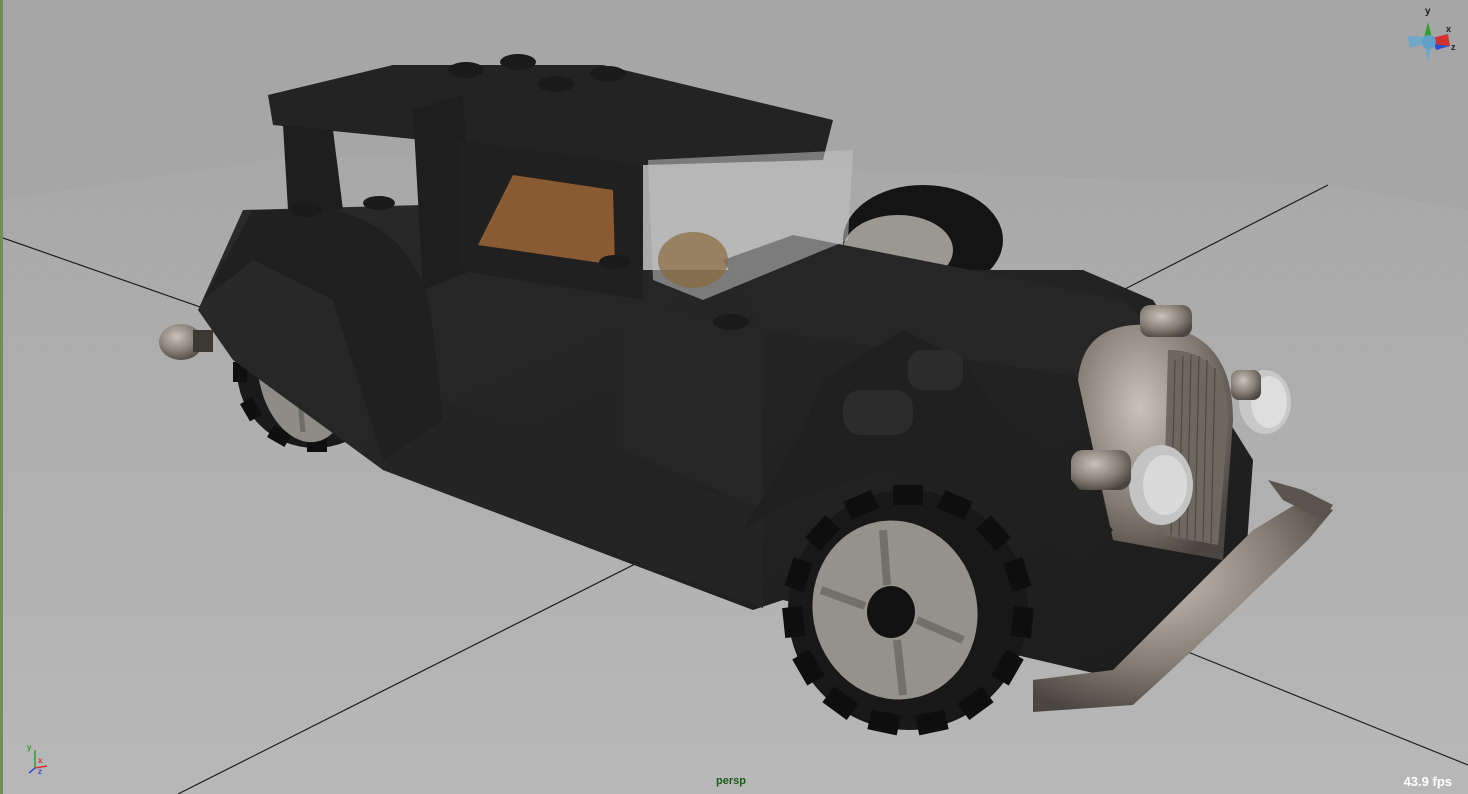 The width and height of the screenshot is (1468, 794). I want to click on origin-axis-indicator: y x z, so click(37, 759).